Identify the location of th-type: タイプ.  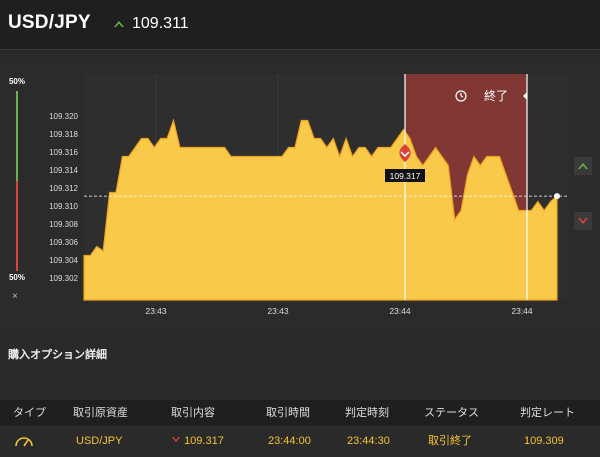
(29, 413).